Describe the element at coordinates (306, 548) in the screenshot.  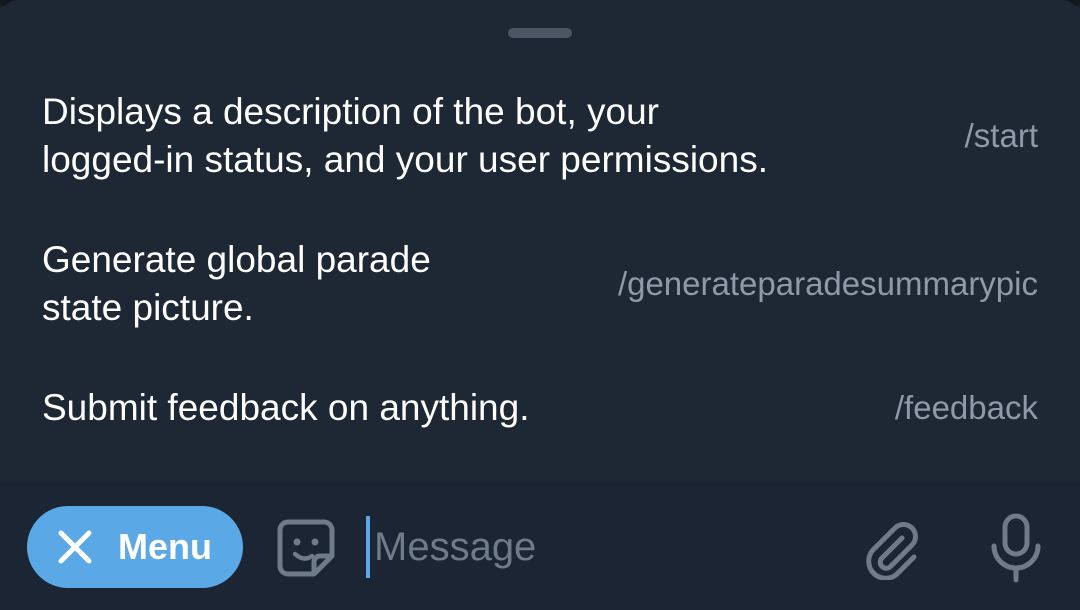
I see `sticker-icon` at that location.